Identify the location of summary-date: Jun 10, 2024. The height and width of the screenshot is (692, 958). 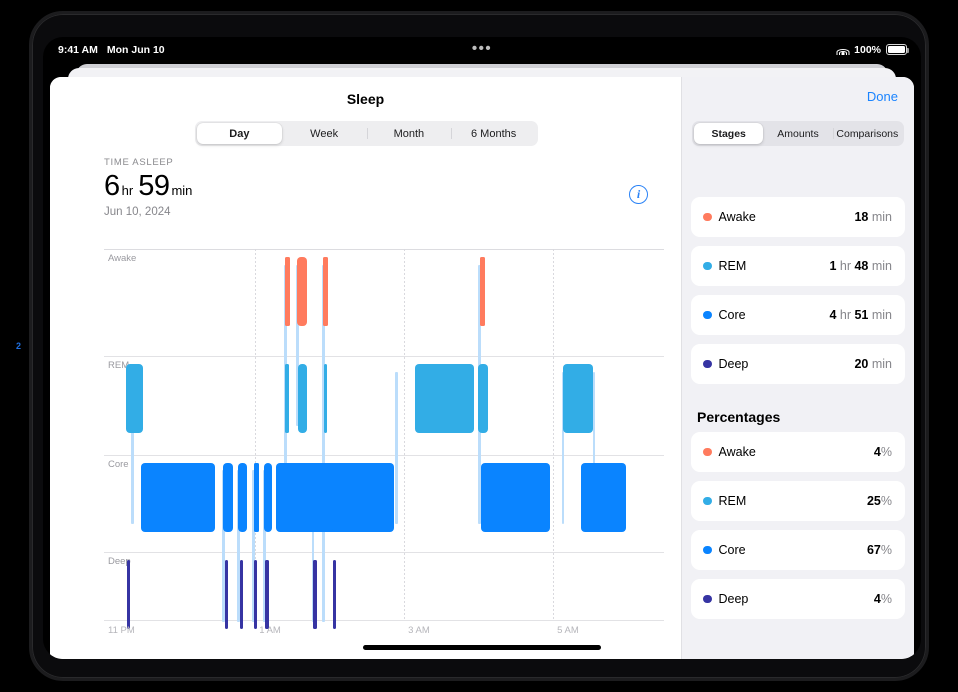
(137, 212).